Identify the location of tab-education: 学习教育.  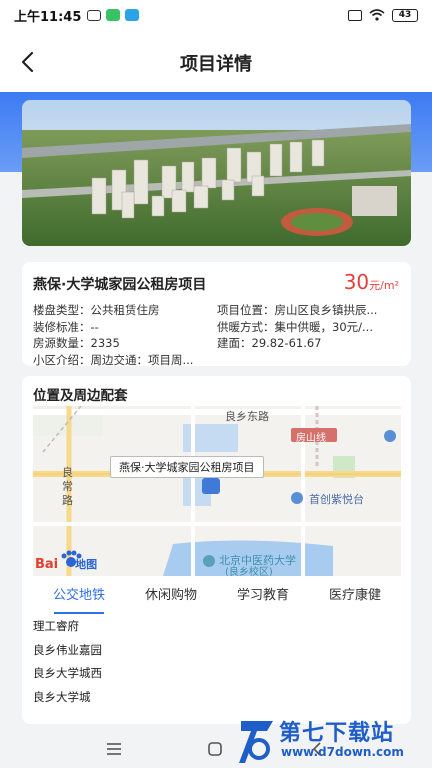
(263, 598).